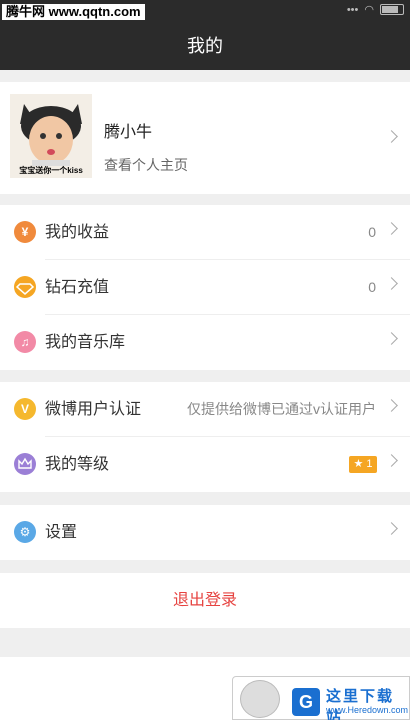 The height and width of the screenshot is (720, 410). What do you see at coordinates (369, 10) in the screenshot?
I see `wifi-icon: ◠` at bounding box center [369, 10].